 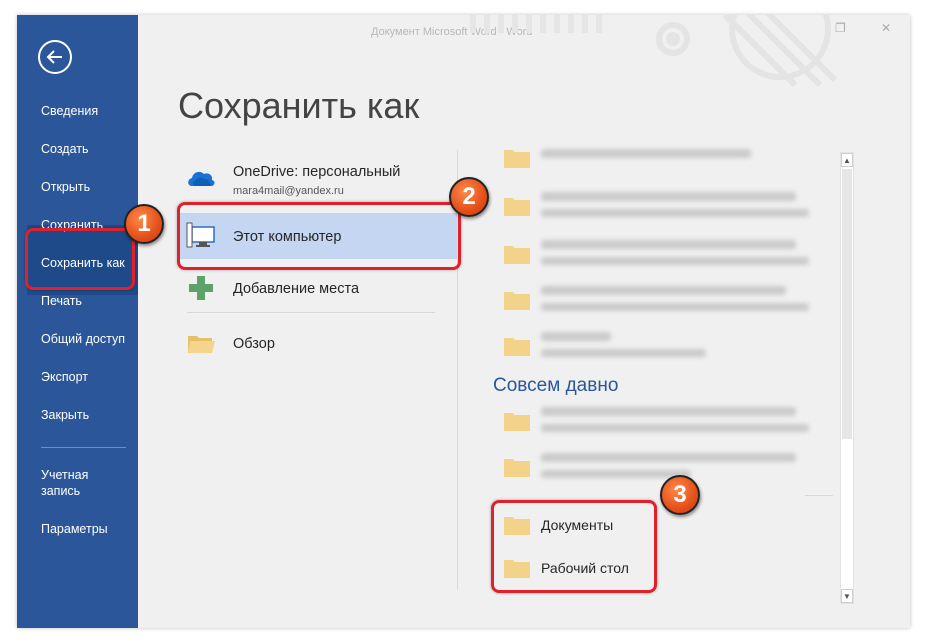 I want to click on list-divider, so click(x=819, y=495).